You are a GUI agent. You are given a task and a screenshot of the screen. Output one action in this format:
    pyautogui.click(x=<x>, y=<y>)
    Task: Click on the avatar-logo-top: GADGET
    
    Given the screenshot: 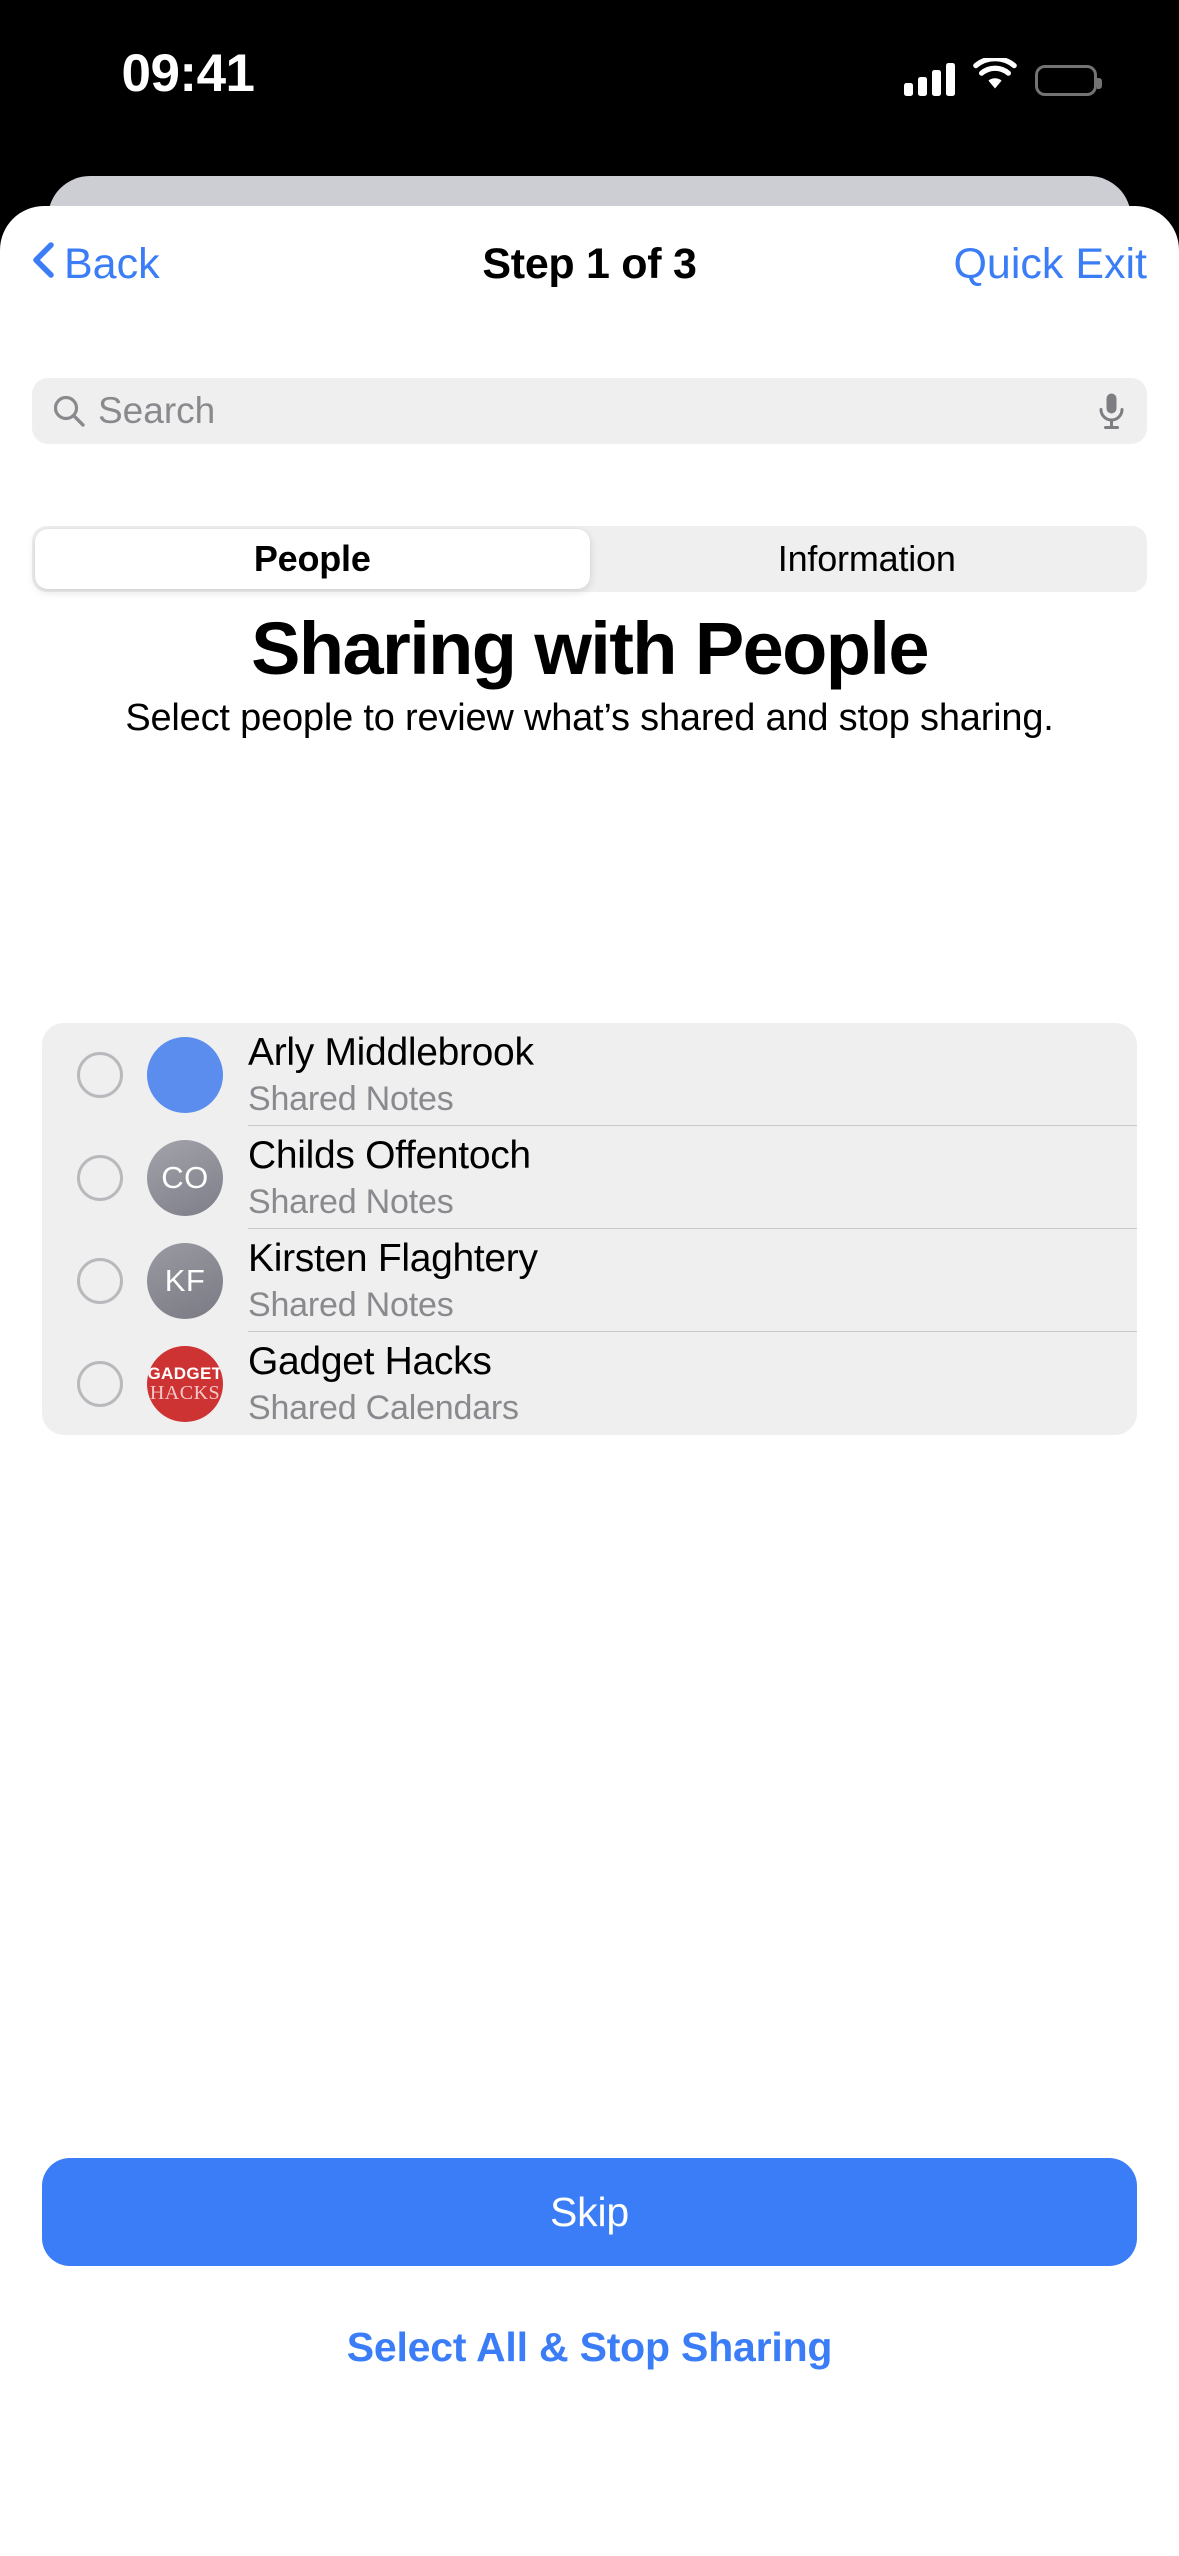 What is the action you would take?
    pyautogui.click(x=185, y=1373)
    